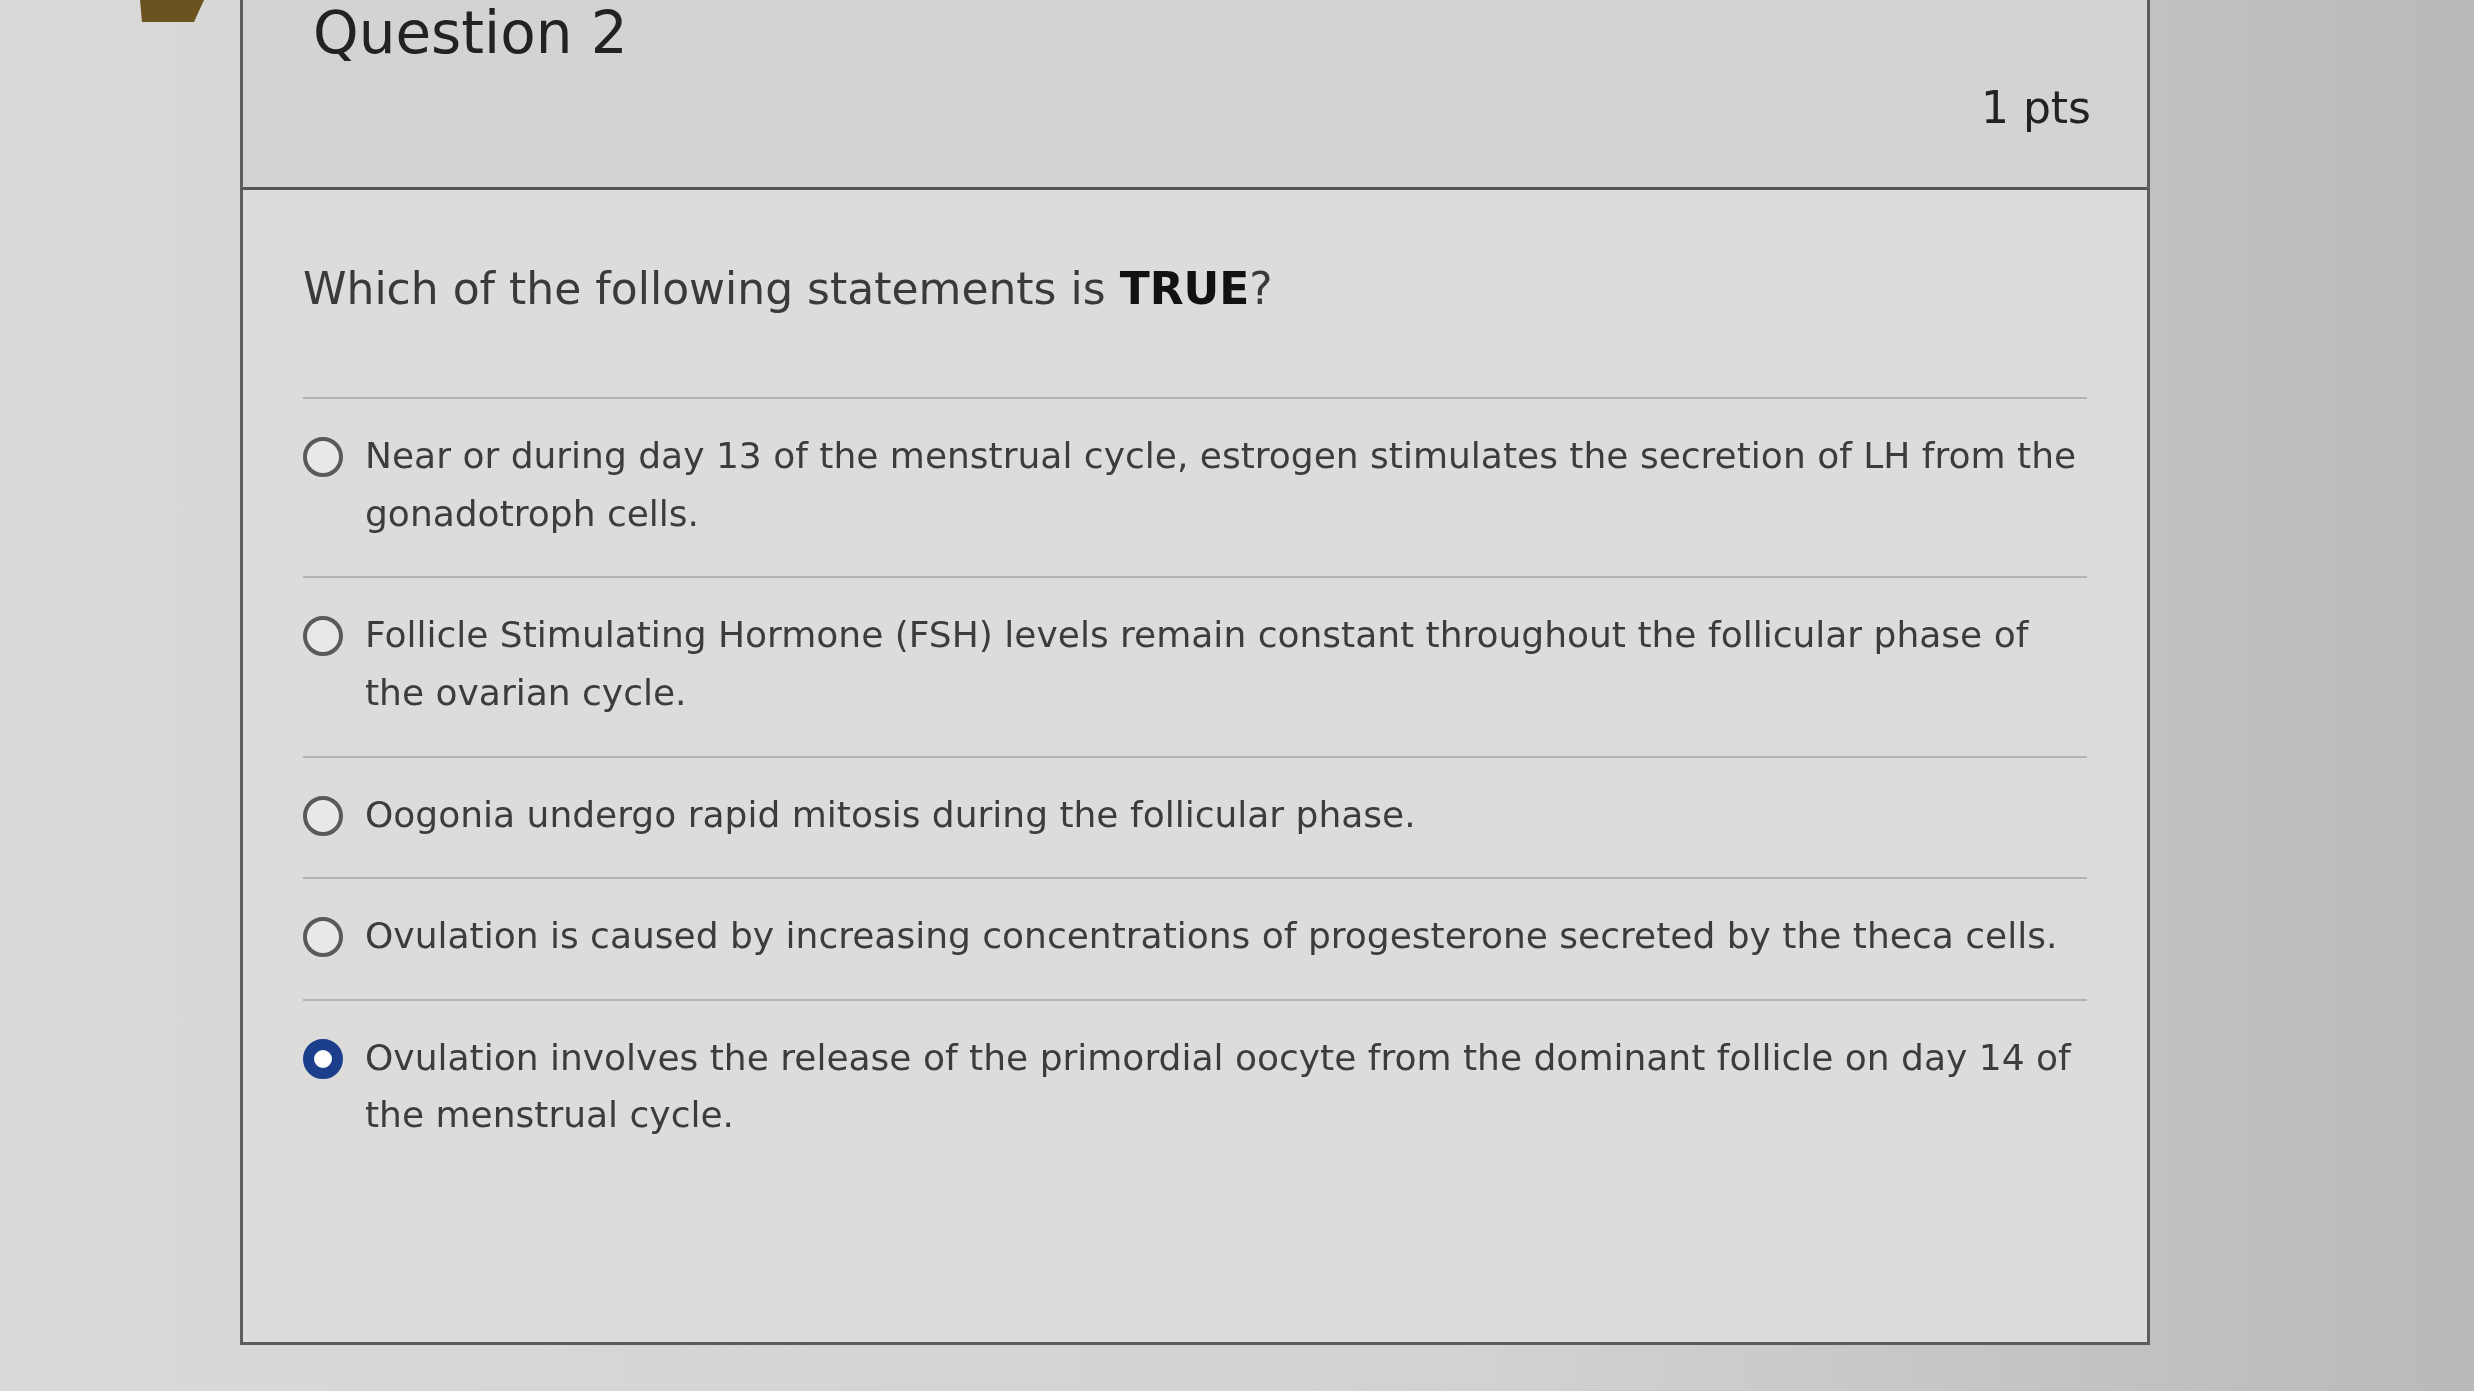 Image resolution: width=2474 pixels, height=1391 pixels. What do you see at coordinates (1211, 936) in the screenshot?
I see `answer-label: Ovulation is caused by increasing concentrations of progesterone secreted by the theca cells.` at bounding box center [1211, 936].